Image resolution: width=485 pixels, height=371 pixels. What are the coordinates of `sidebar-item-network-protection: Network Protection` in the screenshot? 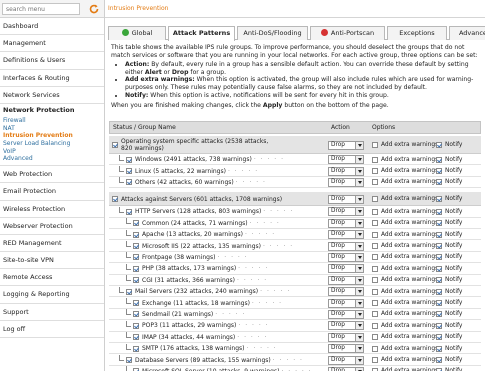 It's located at (52, 110).